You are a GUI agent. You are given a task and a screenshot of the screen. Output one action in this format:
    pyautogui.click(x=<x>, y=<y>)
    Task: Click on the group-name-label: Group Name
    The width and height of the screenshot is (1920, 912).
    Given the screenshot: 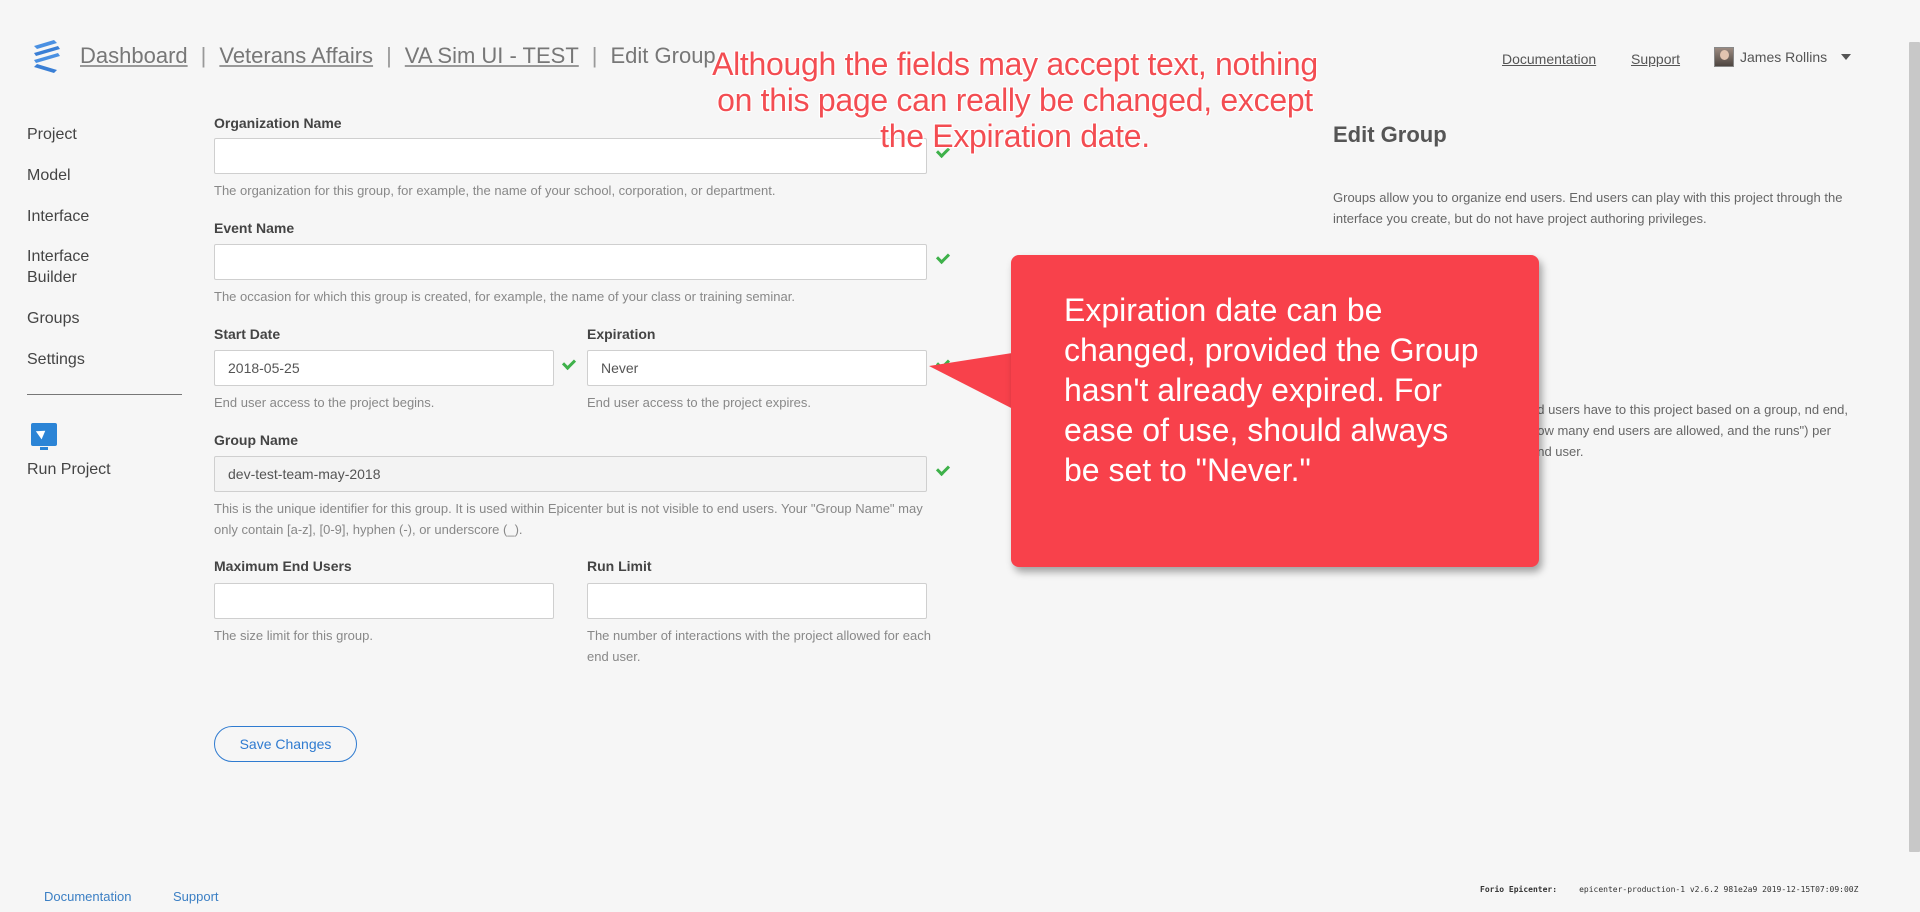 What is the action you would take?
    pyautogui.click(x=256, y=440)
    